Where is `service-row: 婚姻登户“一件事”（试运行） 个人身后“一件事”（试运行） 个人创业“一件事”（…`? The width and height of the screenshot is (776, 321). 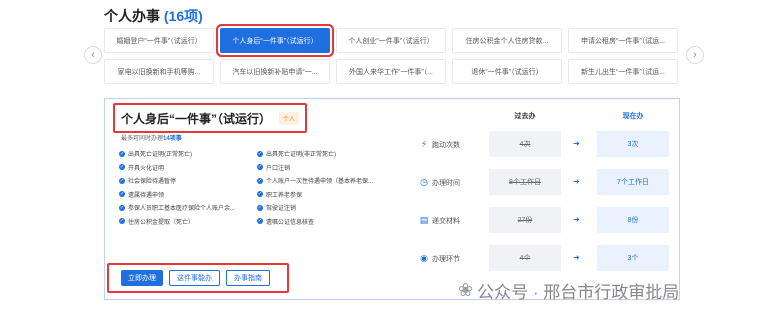 service-row: 婚姻登户“一件事”（试运行） 个人身后“一件事”（试运行） 个人创业“一件事”（… is located at coordinates (392, 40).